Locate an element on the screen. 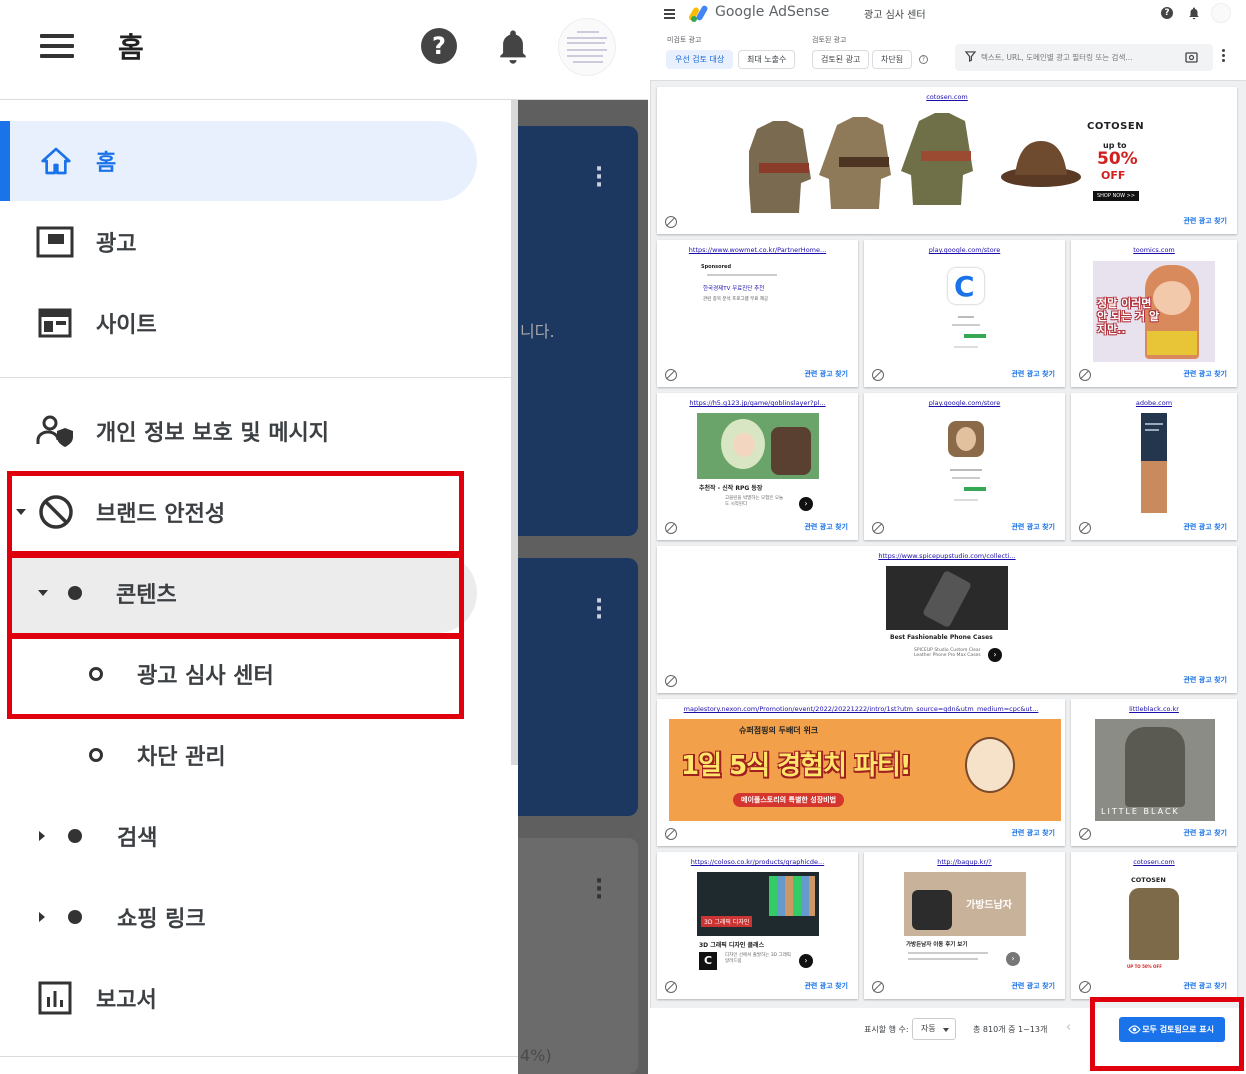 This screenshot has width=1246, height=1074. ad-card: play.google.com/store 관련 광고 찾기 is located at coordinates (964, 466).